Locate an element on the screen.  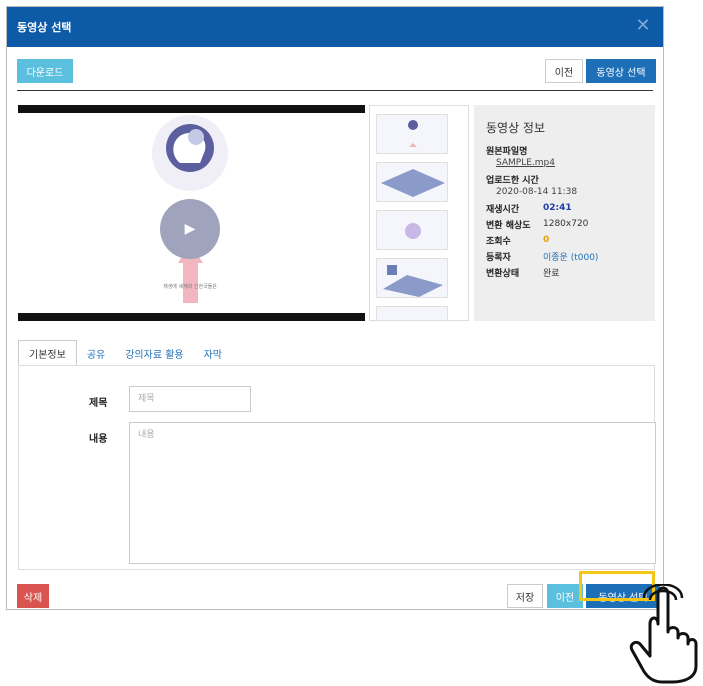
views-label: 조회수 is located at coordinates (498, 241).